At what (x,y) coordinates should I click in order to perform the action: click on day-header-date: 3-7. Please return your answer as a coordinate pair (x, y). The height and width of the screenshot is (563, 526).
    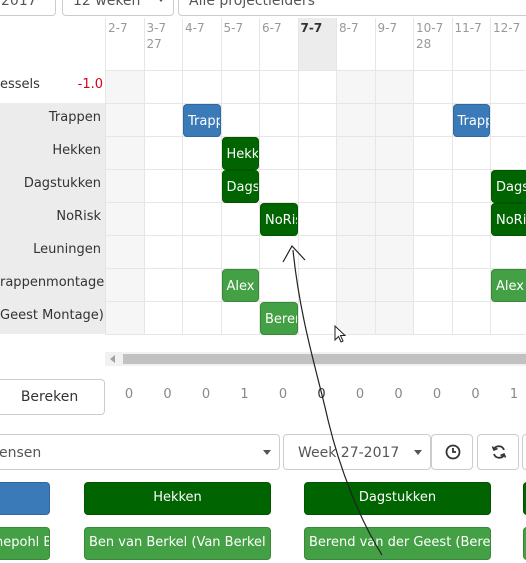
    Looking at the image, I should click on (156, 28).